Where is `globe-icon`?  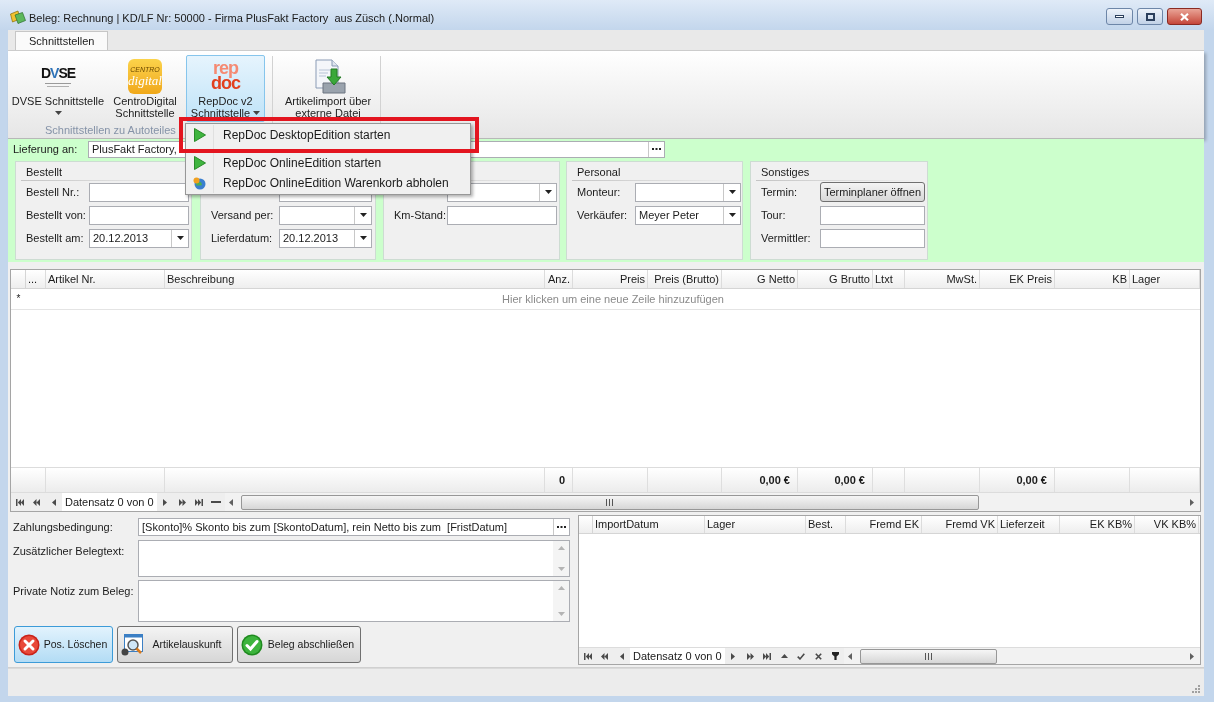
globe-icon is located at coordinates (199, 183).